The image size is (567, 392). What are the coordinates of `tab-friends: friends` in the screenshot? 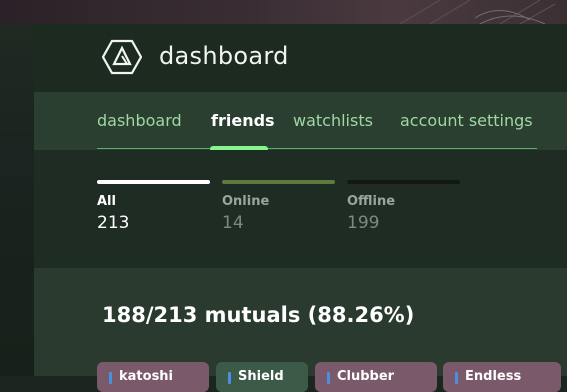 It's located at (243, 120).